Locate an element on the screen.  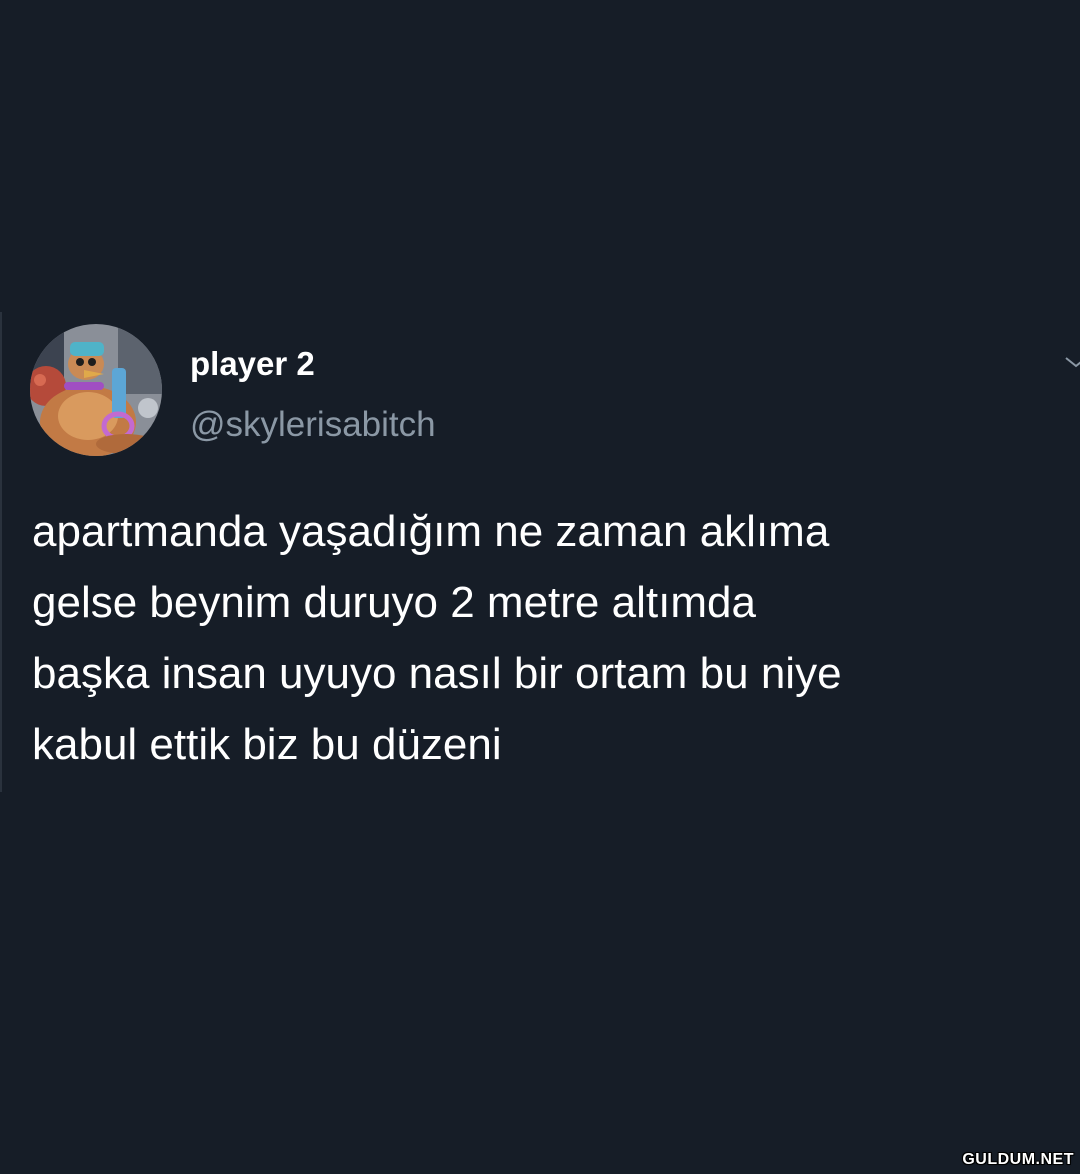
tweet-text-line: gelse beynim duruyo 2 metre altımda is located at coordinates (394, 602).